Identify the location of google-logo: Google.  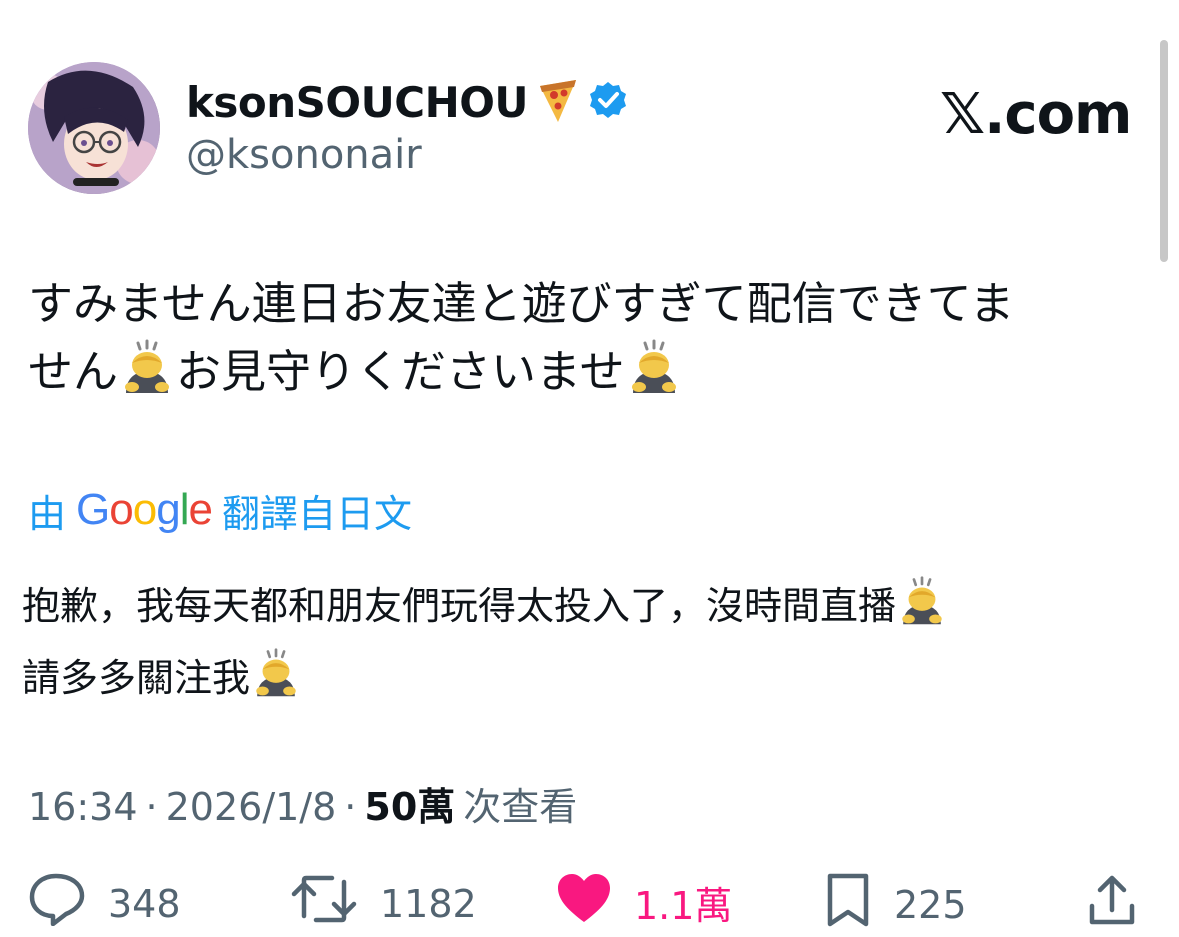
(144, 509).